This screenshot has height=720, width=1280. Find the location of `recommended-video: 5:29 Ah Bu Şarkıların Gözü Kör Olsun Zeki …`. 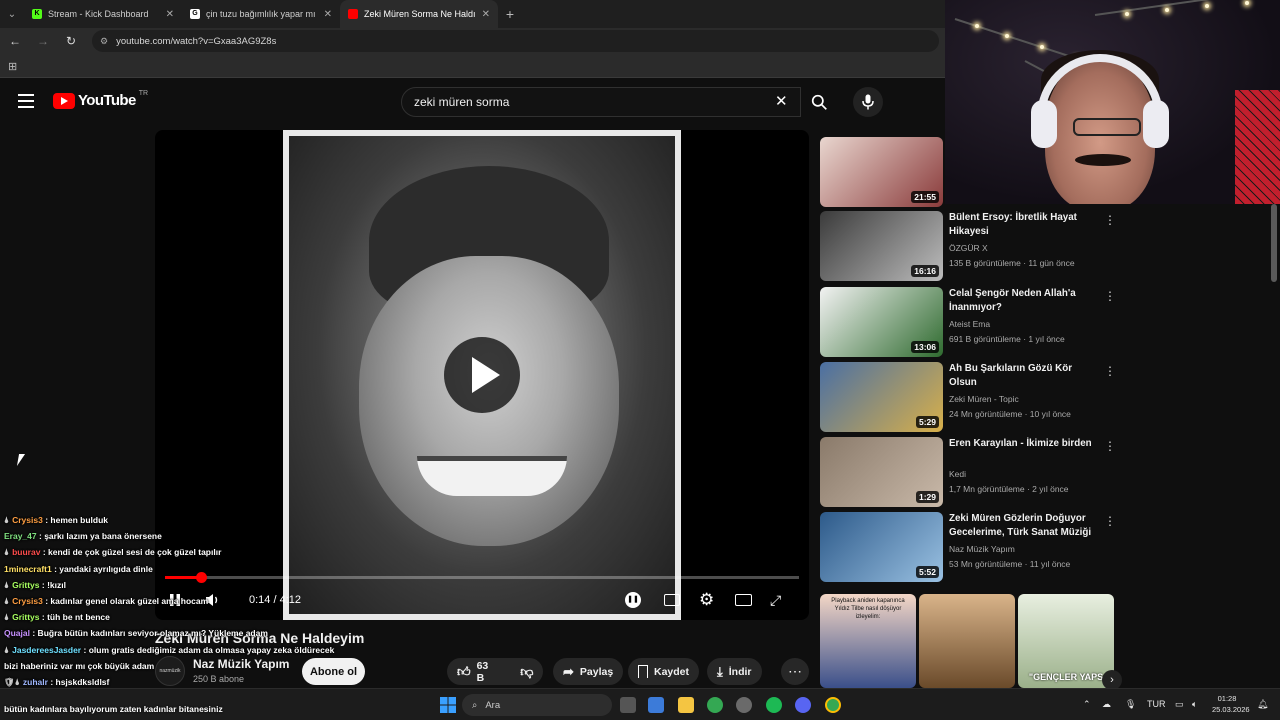

recommended-video: 5:29 Ah Bu Şarkıların Gözü Kör Olsun Zeki … is located at coordinates (970, 397).